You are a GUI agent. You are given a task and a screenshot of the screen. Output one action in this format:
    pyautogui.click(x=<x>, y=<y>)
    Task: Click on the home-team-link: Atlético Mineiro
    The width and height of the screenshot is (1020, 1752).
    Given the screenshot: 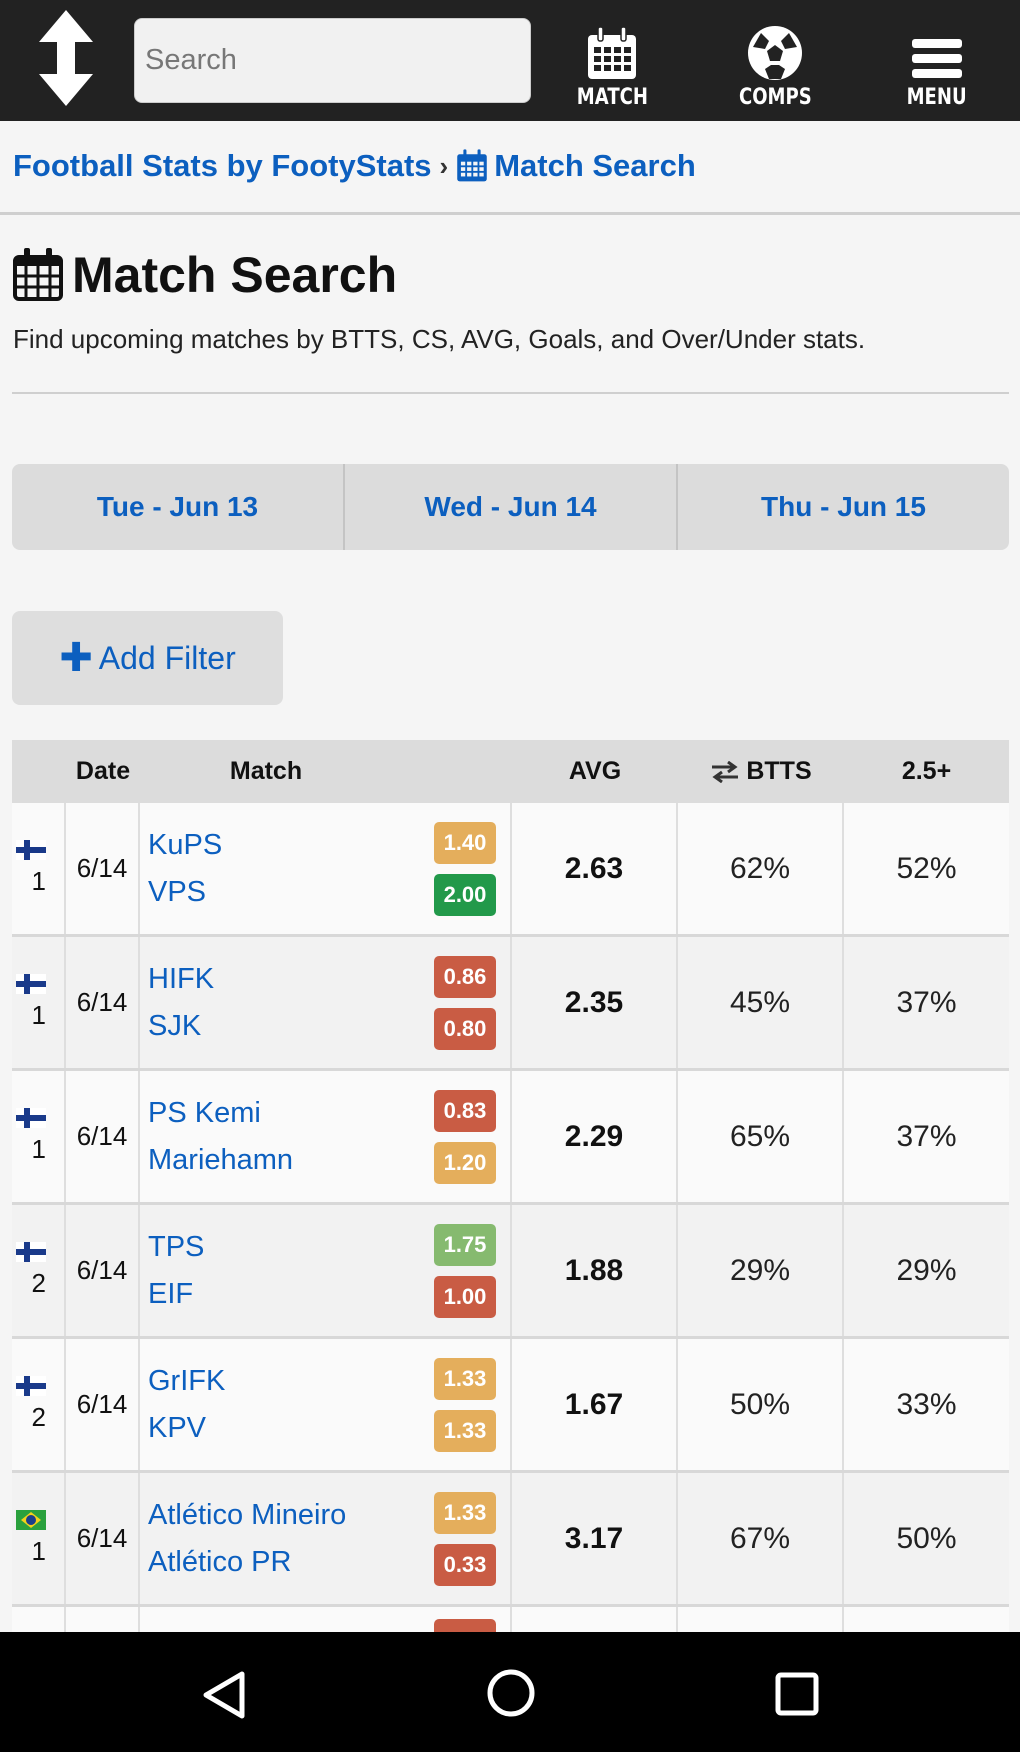 What is the action you would take?
    pyautogui.click(x=247, y=1515)
    